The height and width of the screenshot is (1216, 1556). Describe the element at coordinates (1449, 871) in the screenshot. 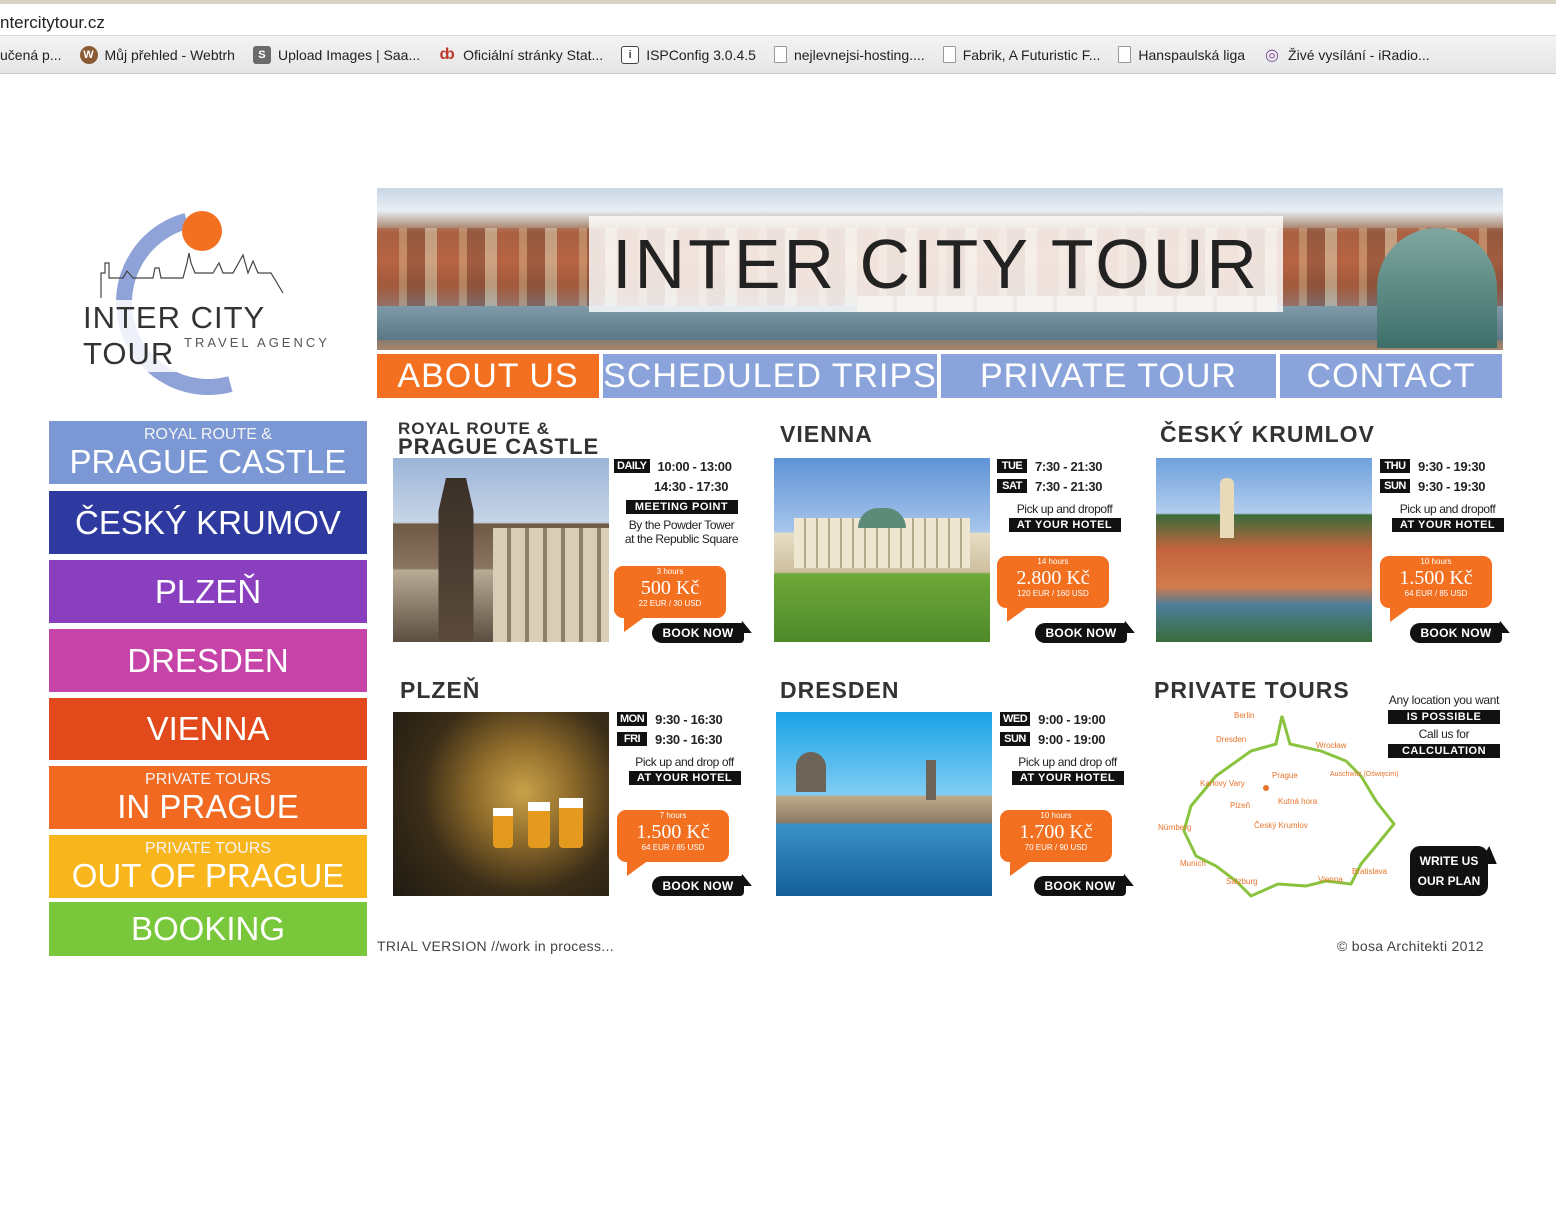

I see `write-us-button: WRITE US OUR PLAN` at that location.